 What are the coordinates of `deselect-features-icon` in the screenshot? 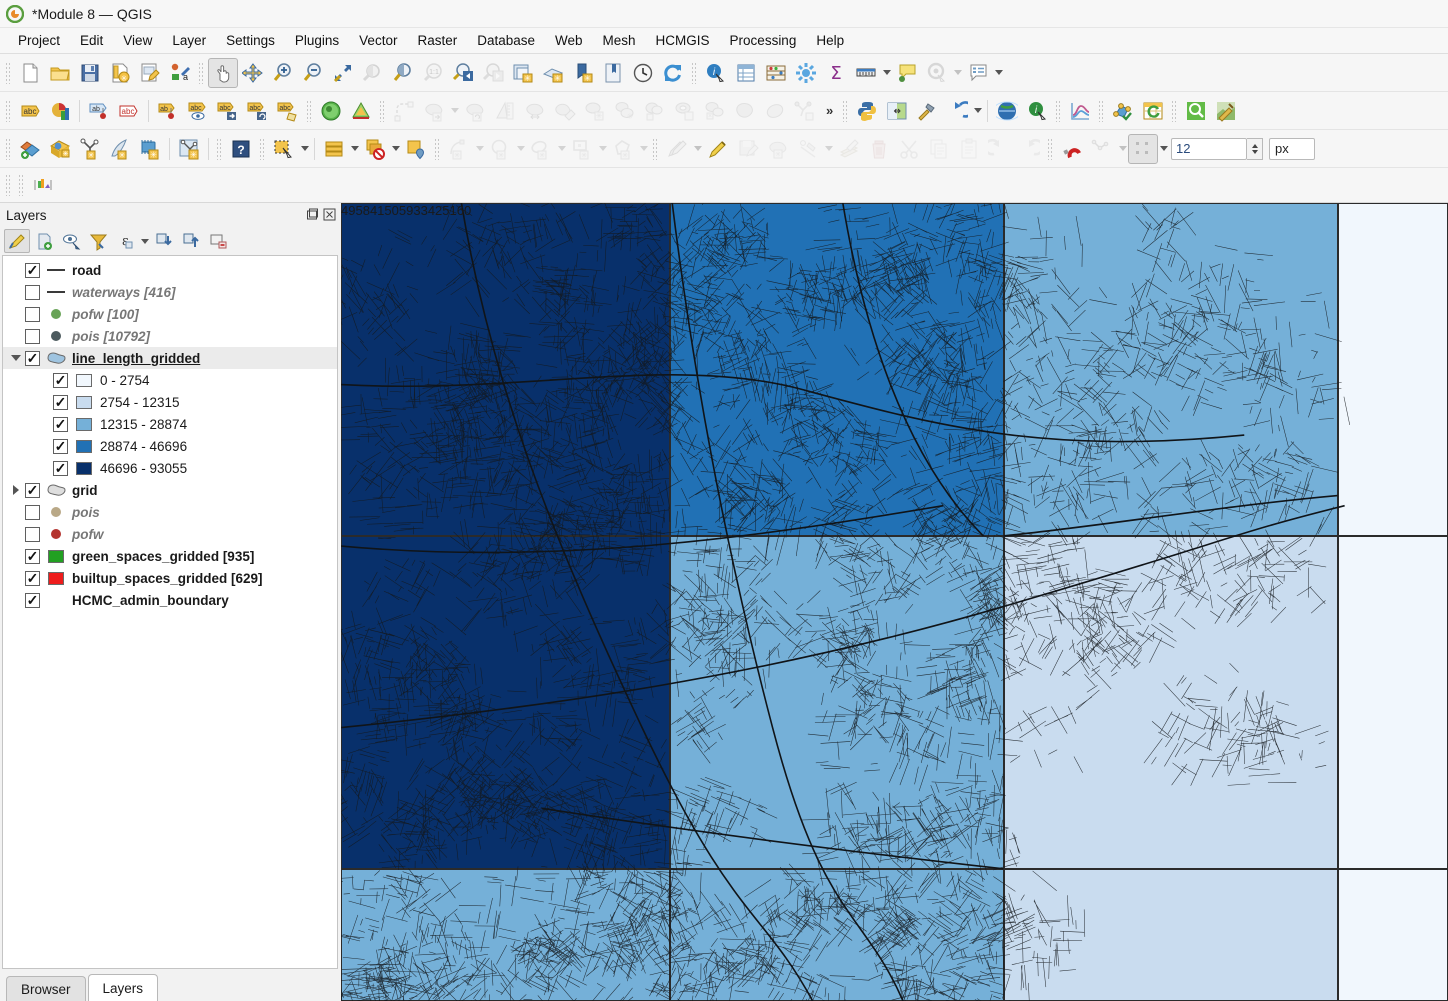 It's located at (375, 149).